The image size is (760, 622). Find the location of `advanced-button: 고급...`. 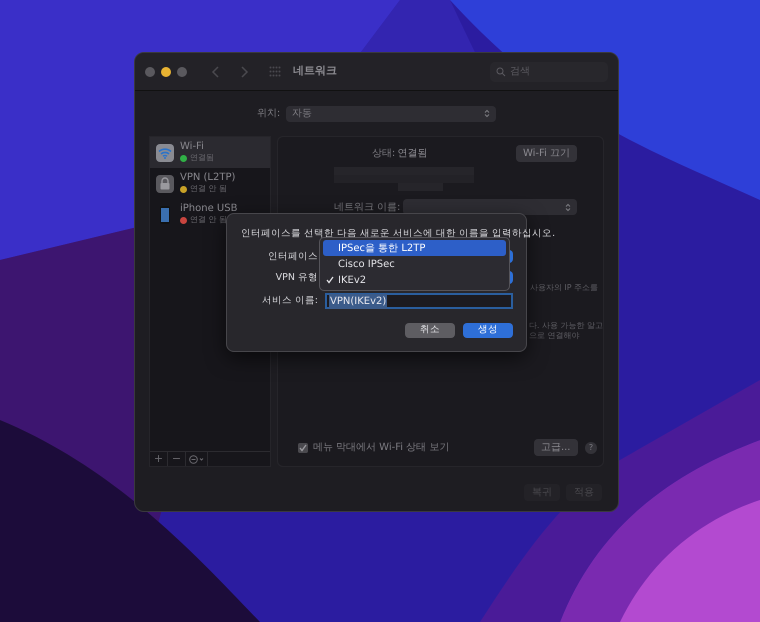

advanced-button: 고급... is located at coordinates (556, 447).